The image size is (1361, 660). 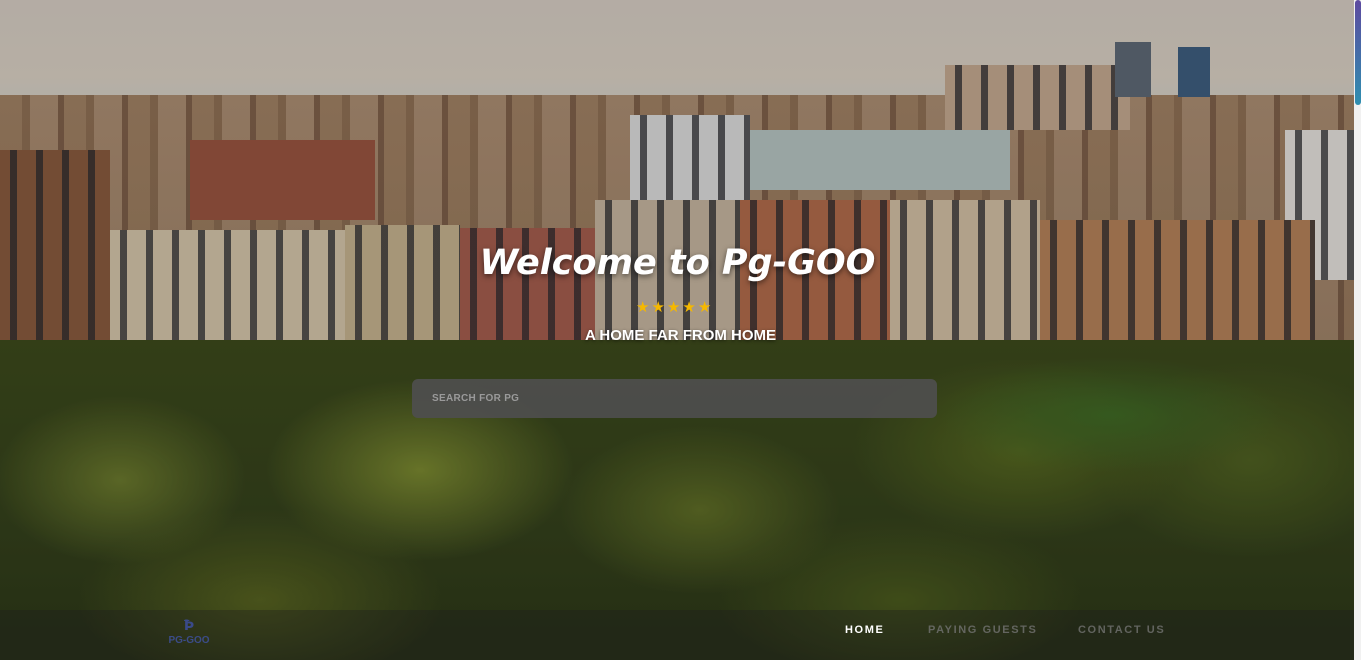 I want to click on scrollbar-thumb, so click(x=1358, y=52).